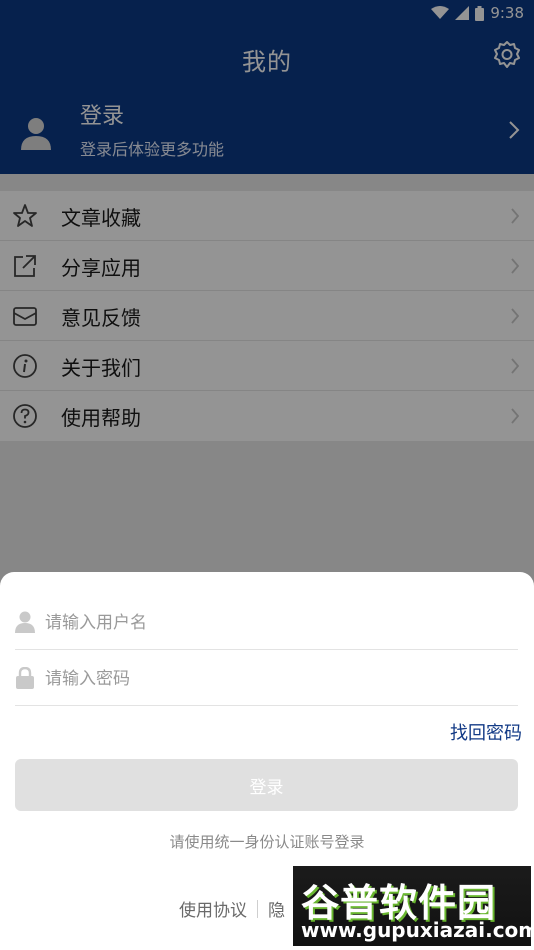  I want to click on privacy-link: 隐, so click(276, 908).